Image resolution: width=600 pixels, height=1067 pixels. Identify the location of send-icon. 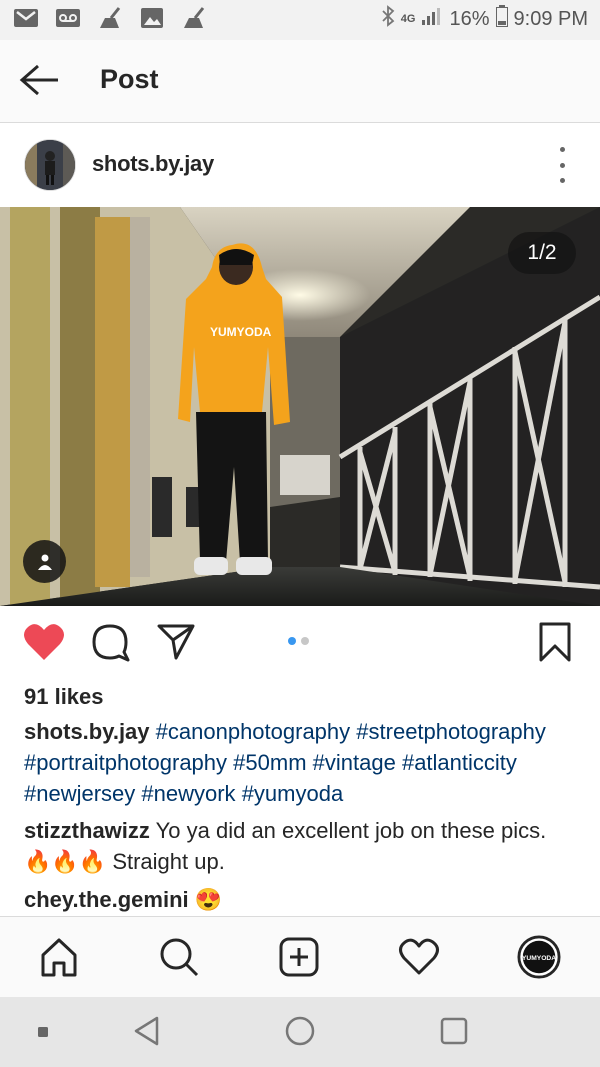
(176, 642).